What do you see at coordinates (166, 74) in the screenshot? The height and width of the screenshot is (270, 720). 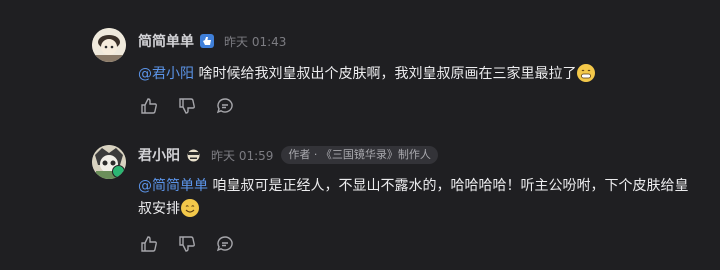 I see `mention-link: @君小阳` at bounding box center [166, 74].